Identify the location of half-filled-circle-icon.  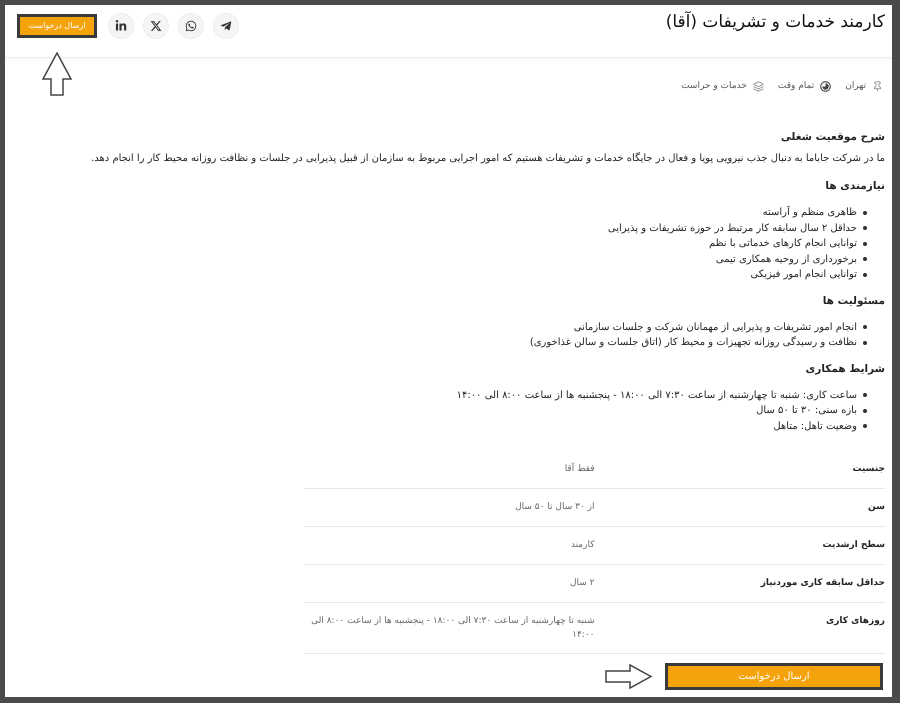
(826, 86).